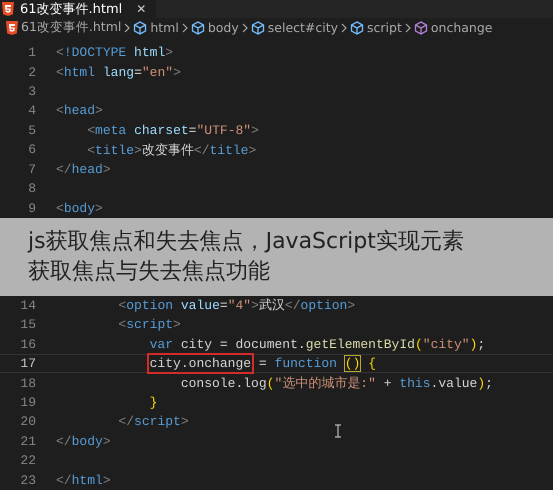 The height and width of the screenshot is (490, 553). Describe the element at coordinates (71, 9) in the screenshot. I see `tab-title: 61改变事件.html` at that location.